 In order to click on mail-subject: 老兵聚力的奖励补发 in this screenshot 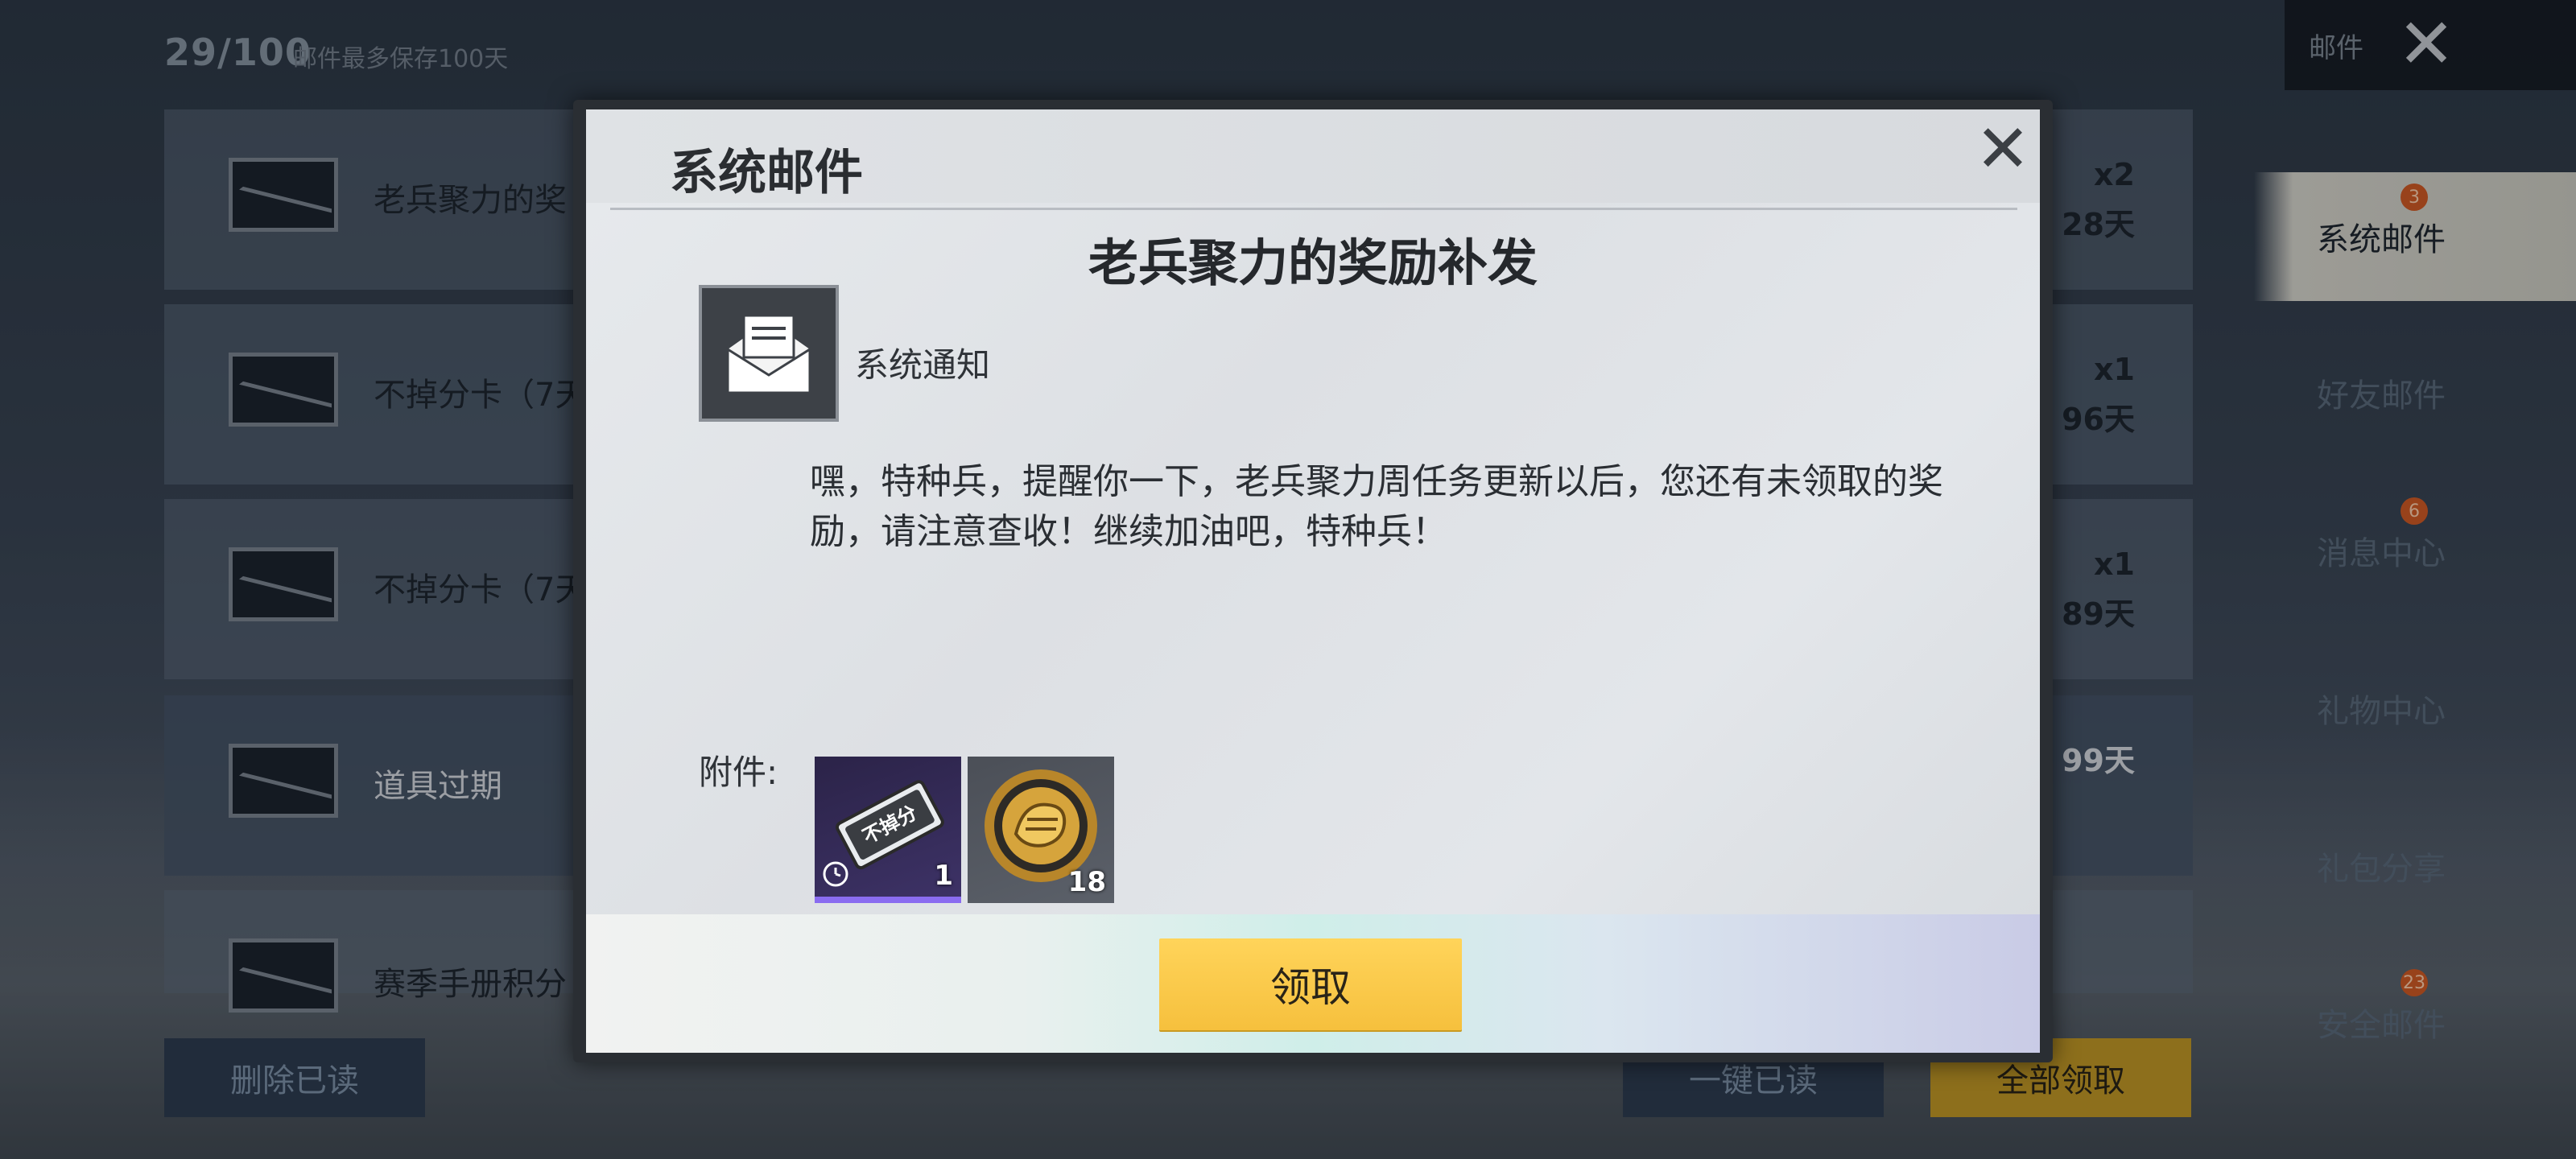, I will do `click(1313, 262)`.